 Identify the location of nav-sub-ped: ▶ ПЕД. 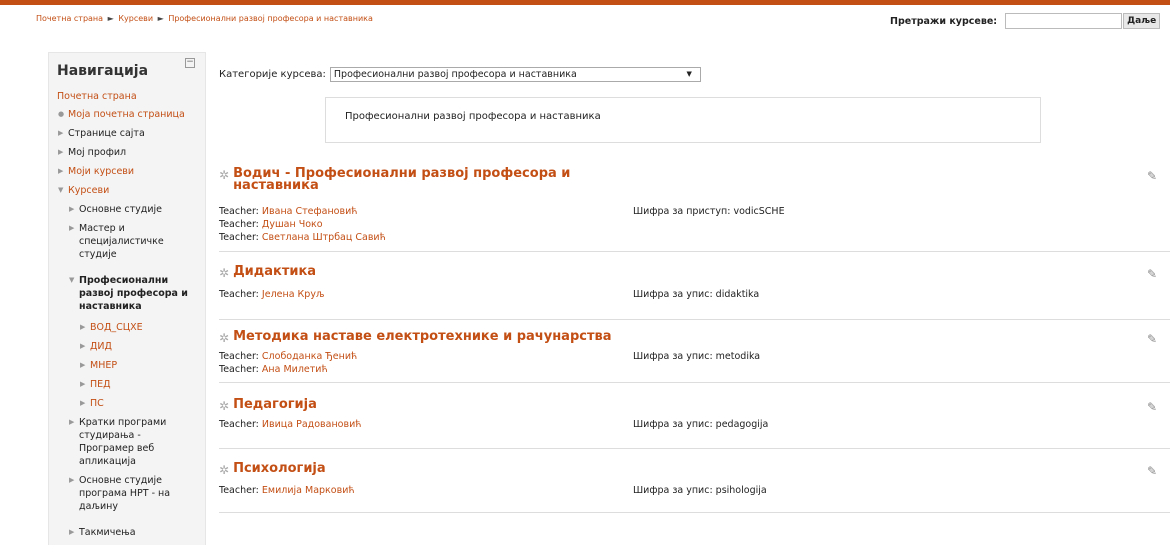
(95, 384).